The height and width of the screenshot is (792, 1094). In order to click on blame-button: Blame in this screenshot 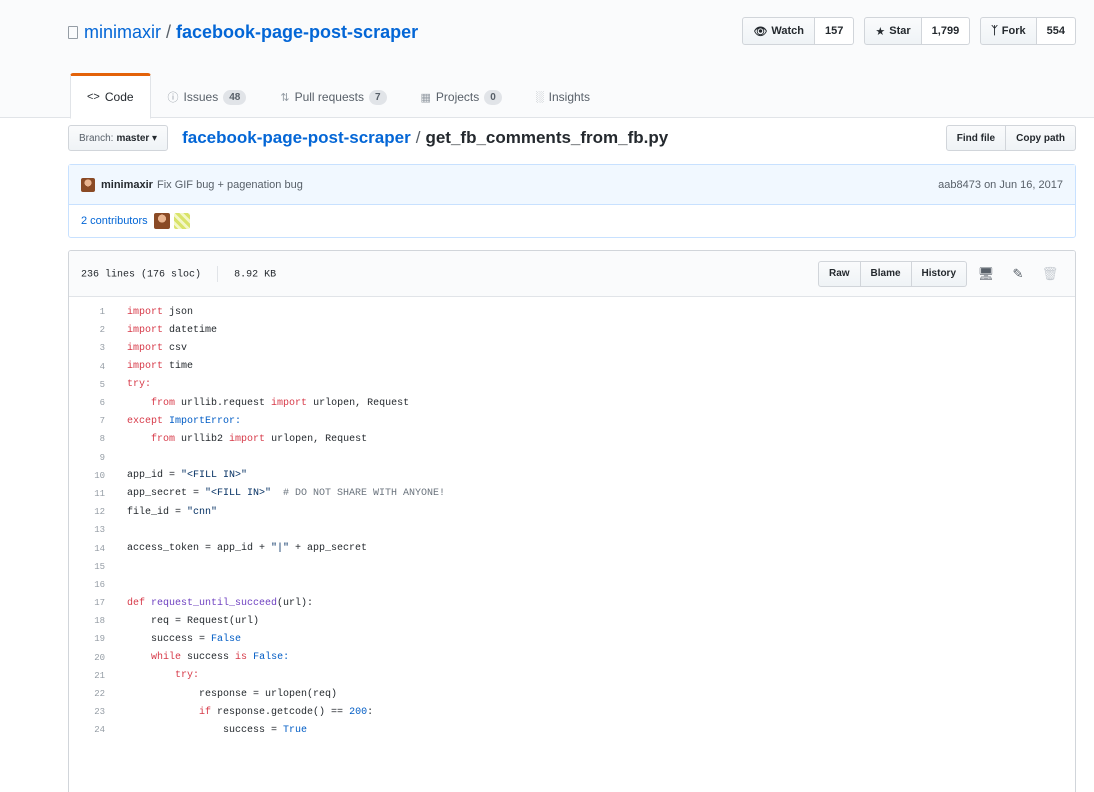, I will do `click(886, 273)`.